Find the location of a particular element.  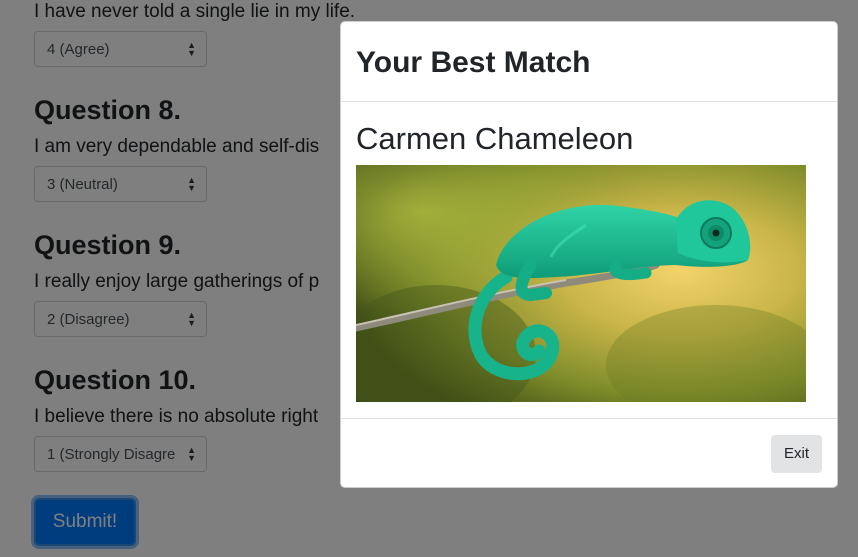

match-name: Carmen Chameleon is located at coordinates (495, 138).